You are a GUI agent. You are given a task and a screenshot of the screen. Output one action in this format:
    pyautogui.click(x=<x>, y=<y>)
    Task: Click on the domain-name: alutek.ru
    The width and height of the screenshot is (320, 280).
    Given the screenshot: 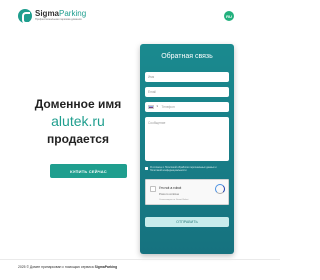 What is the action you would take?
    pyautogui.click(x=78, y=121)
    